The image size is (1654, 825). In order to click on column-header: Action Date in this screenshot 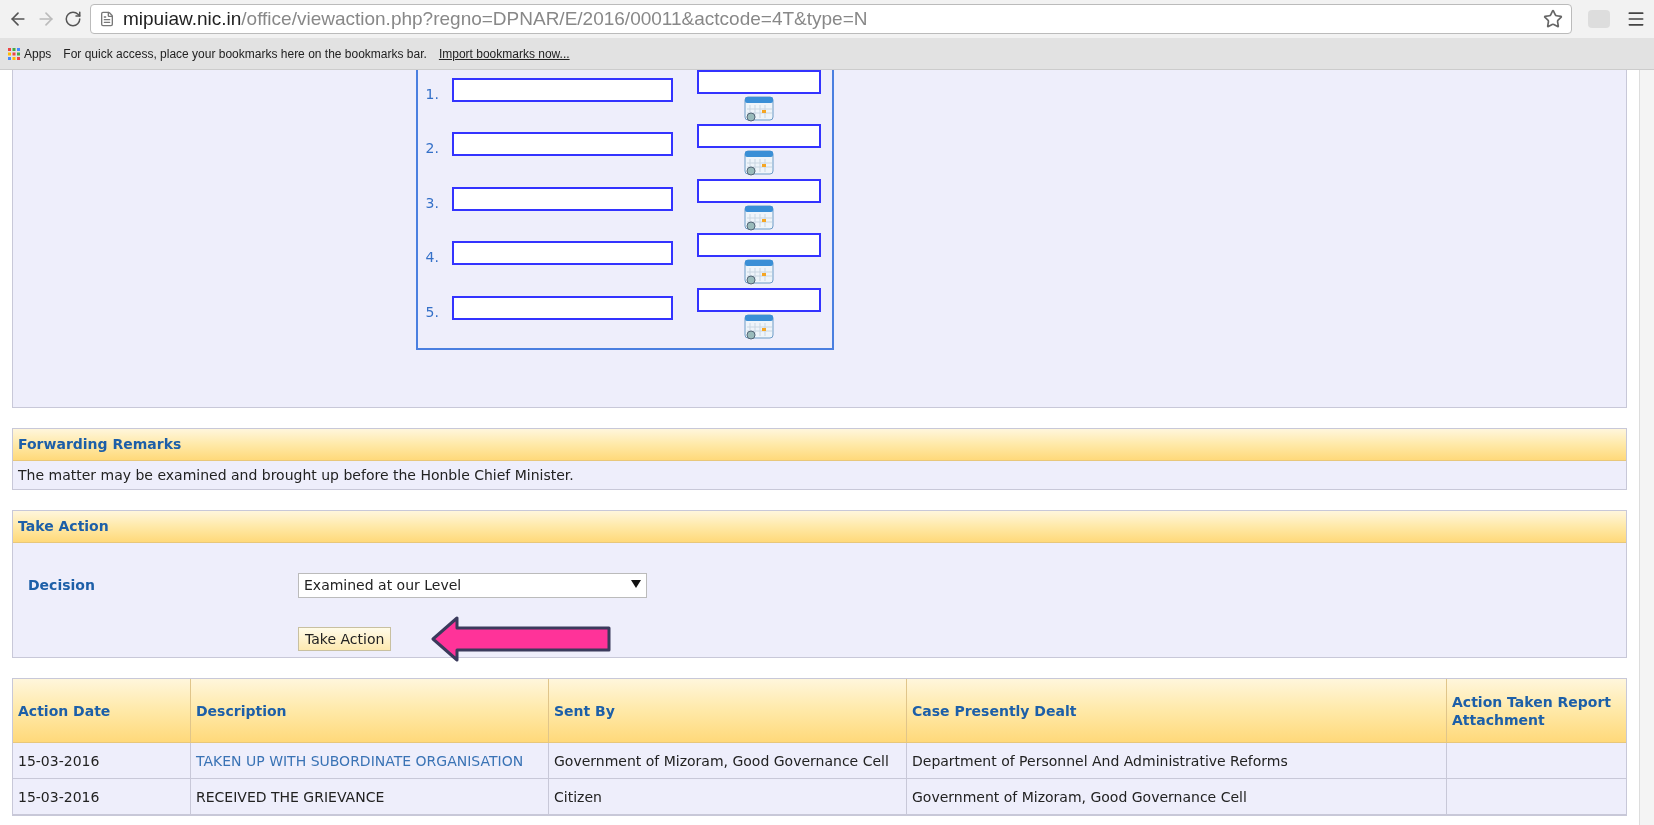, I will do `click(102, 710)`.